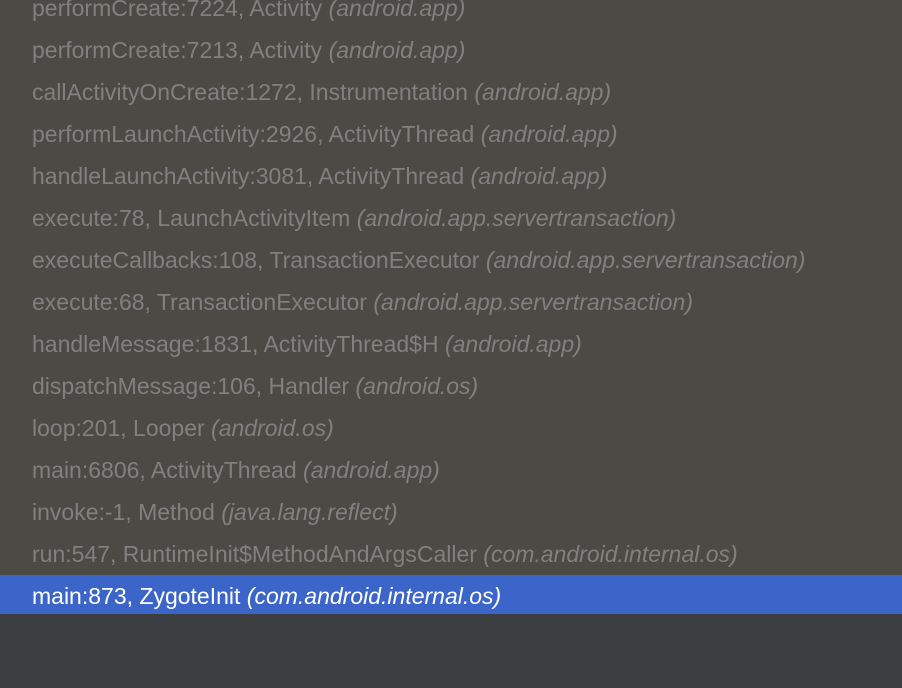 The width and height of the screenshot is (902, 688). What do you see at coordinates (136, 596) in the screenshot?
I see `frame-method-label: main:873, ZygoteInit` at bounding box center [136, 596].